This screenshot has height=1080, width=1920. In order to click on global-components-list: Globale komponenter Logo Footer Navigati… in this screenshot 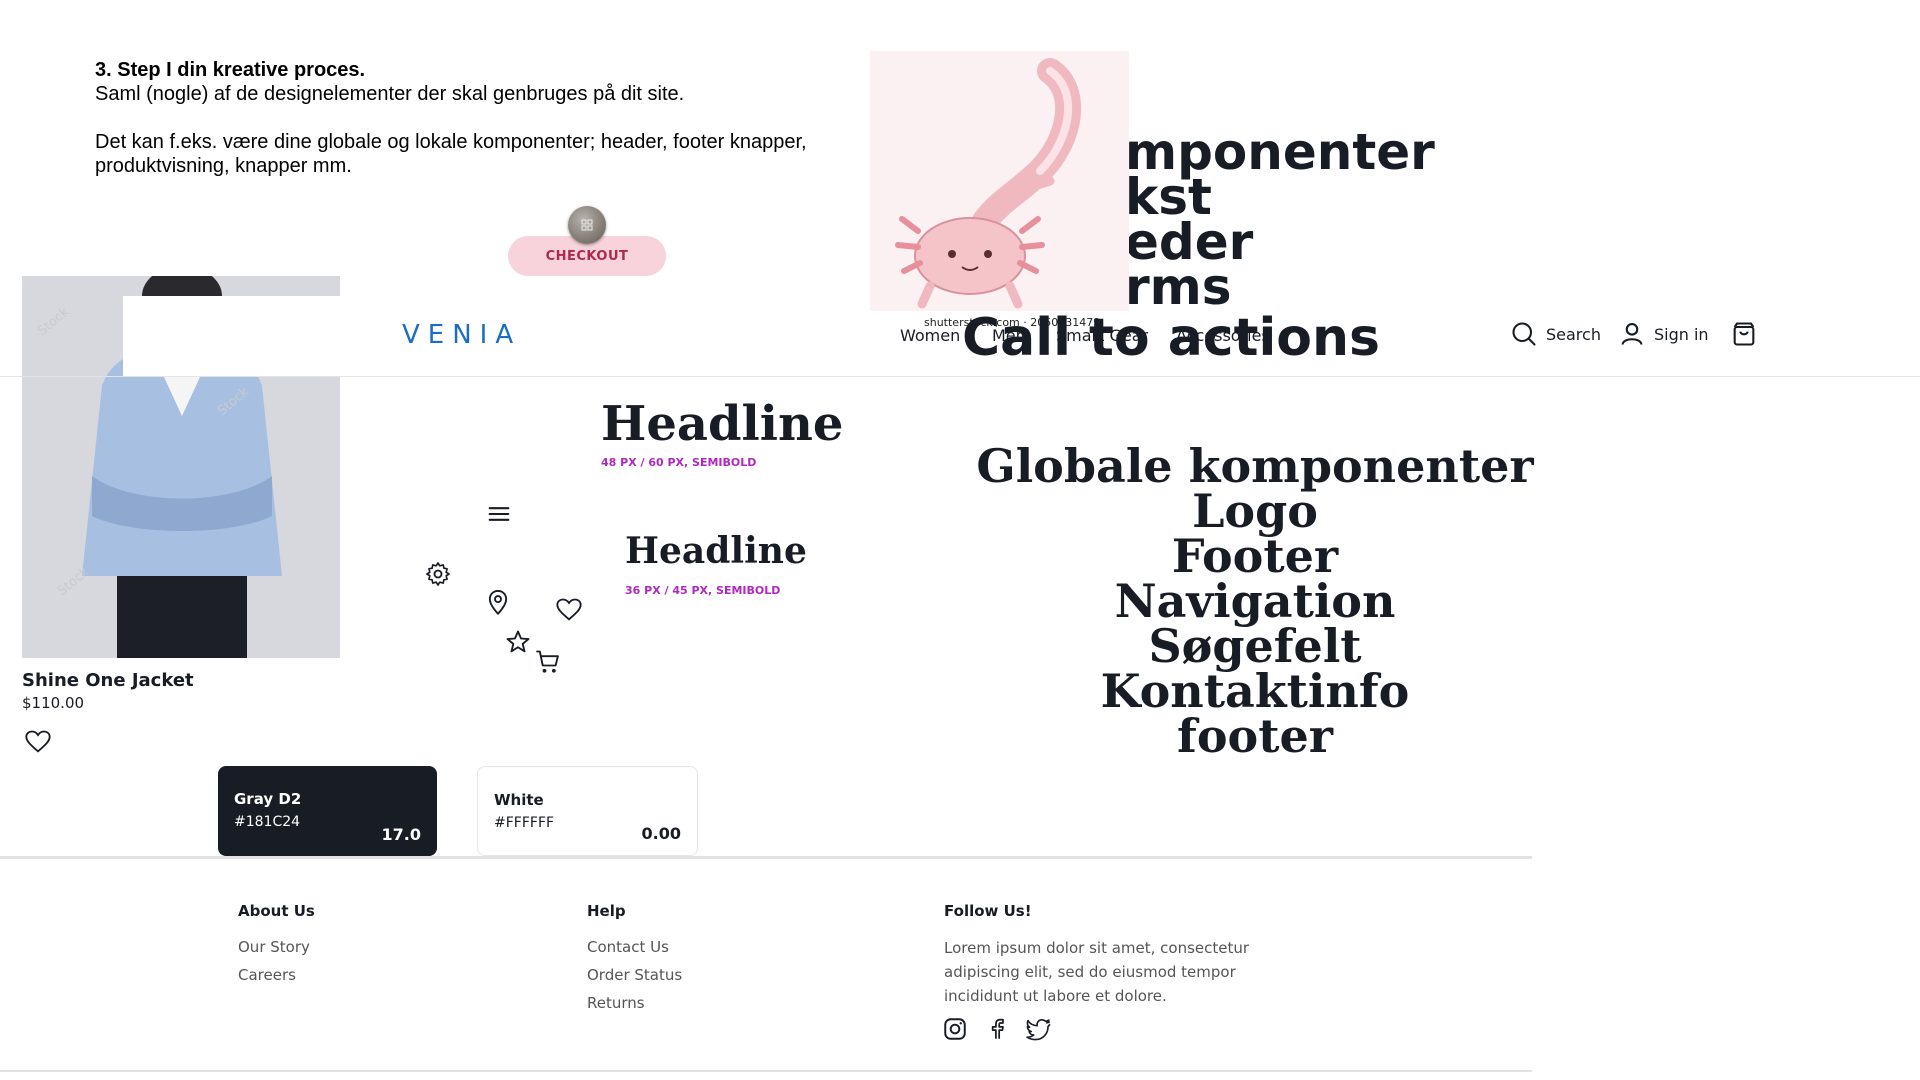, I will do `click(1255, 601)`.